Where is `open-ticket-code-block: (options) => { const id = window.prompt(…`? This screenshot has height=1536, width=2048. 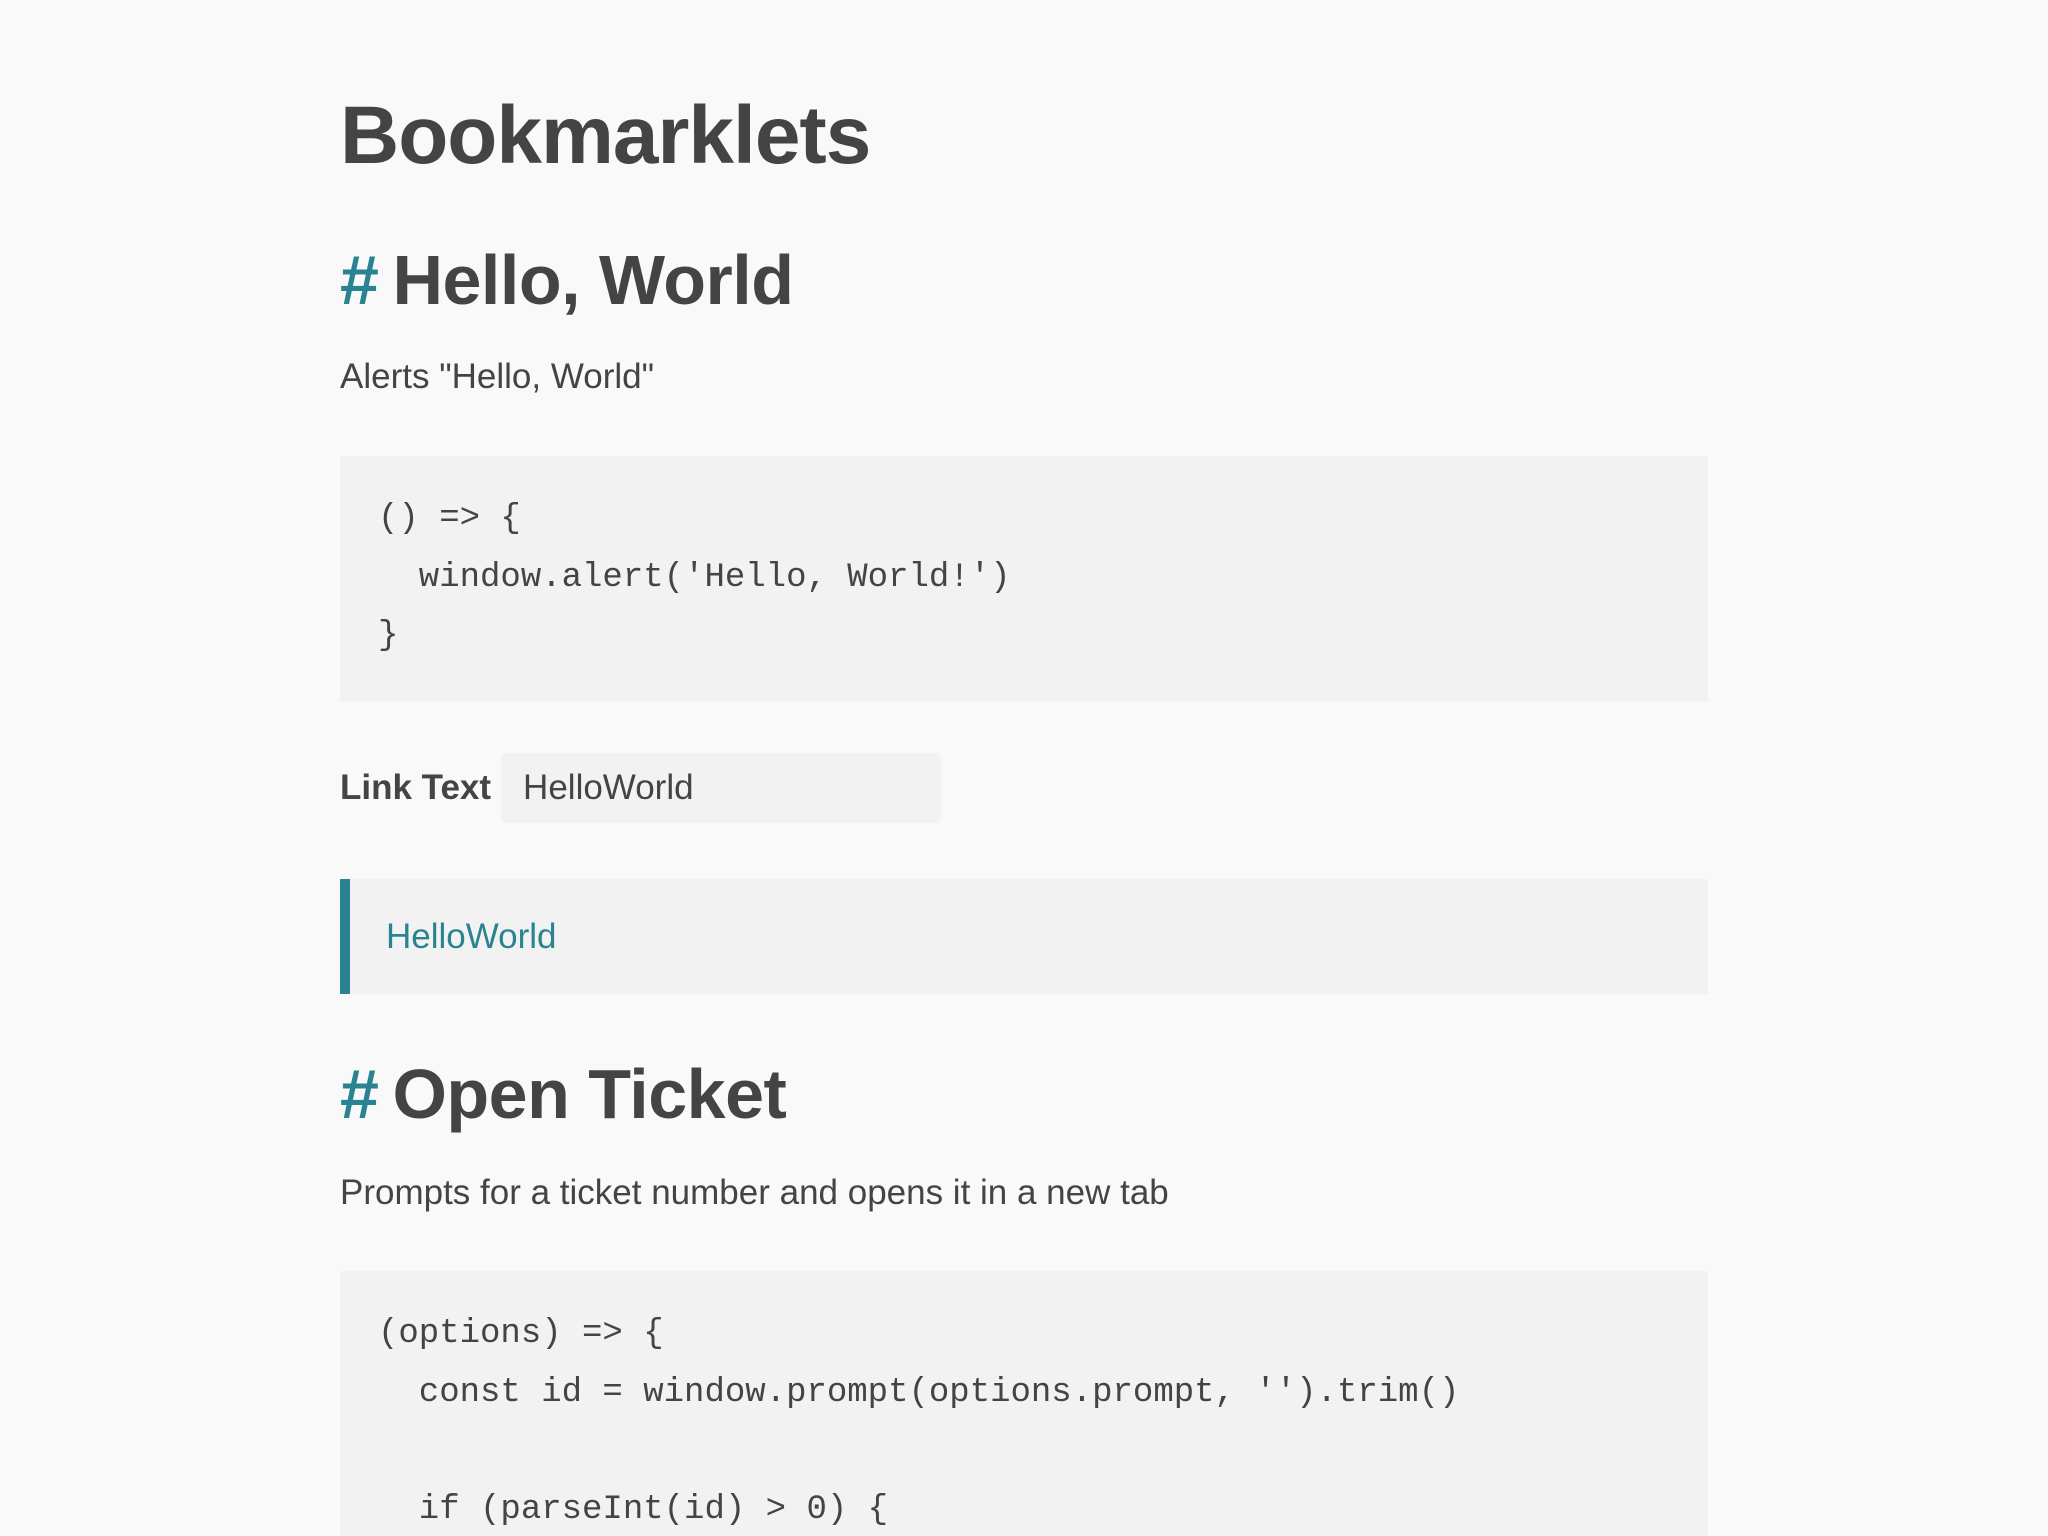 open-ticket-code-block: (options) => { const id = window.prompt(… is located at coordinates (1024, 1403).